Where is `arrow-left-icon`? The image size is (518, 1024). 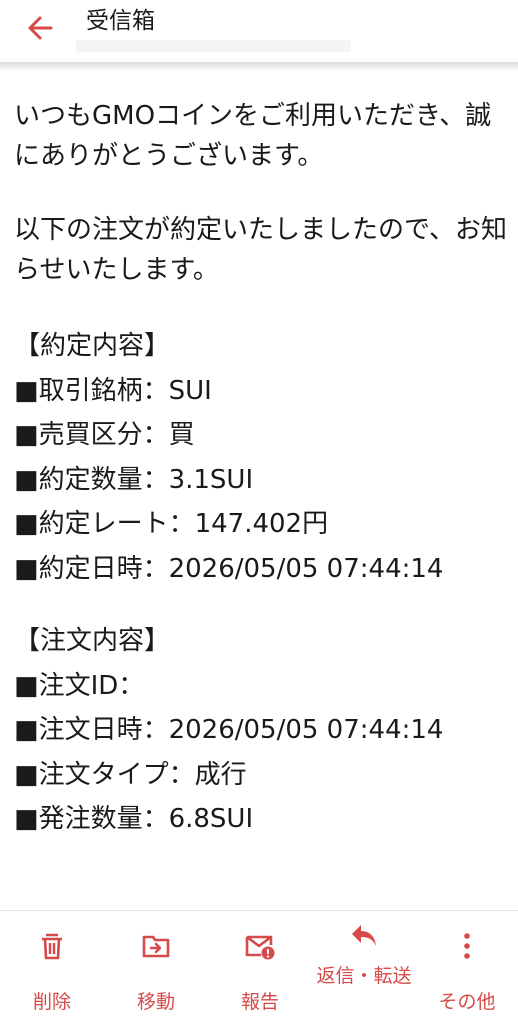
arrow-left-icon is located at coordinates (40, 28).